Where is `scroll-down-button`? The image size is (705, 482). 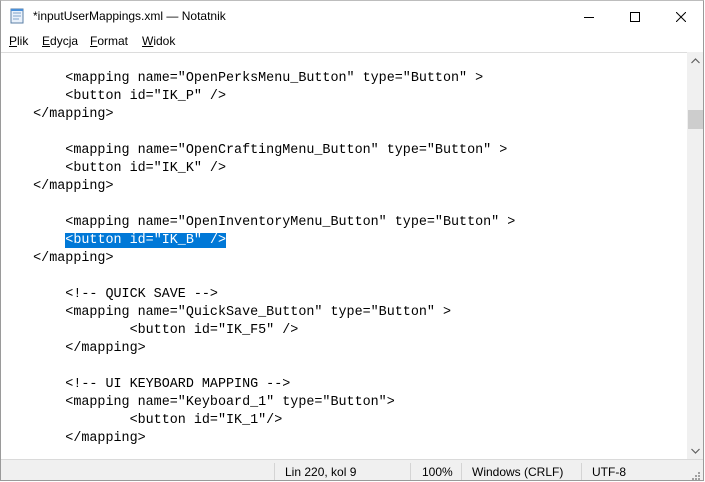
scroll-down-button is located at coordinates (695, 450).